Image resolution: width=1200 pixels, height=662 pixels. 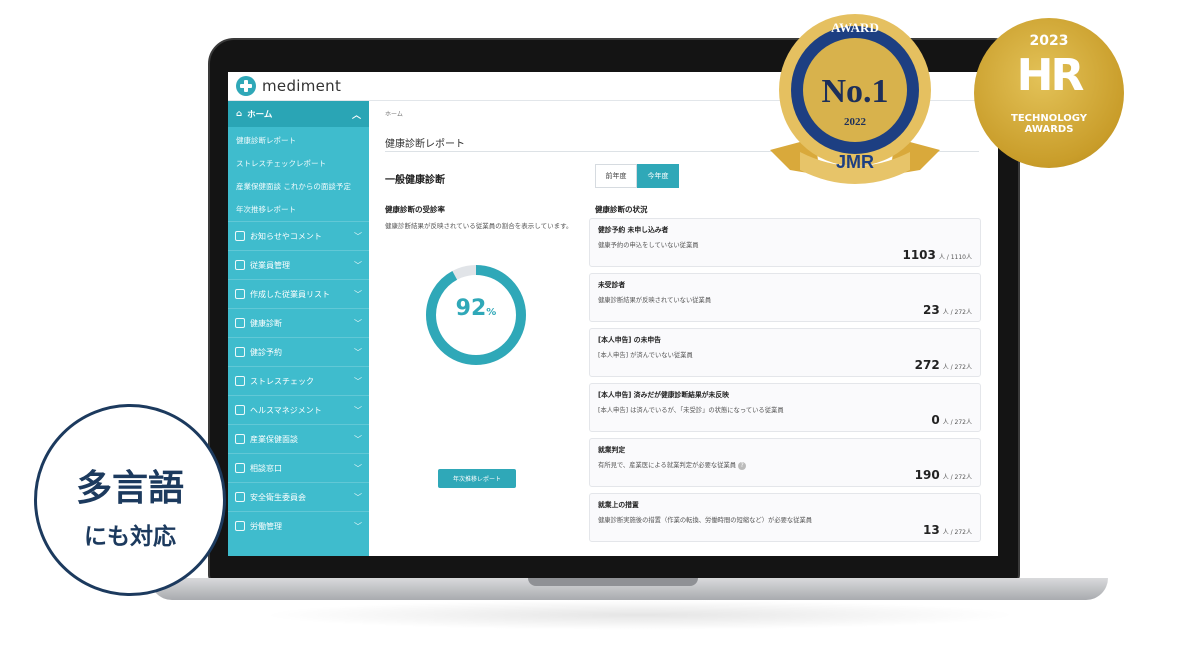 I want to click on sidebar-item-employees: 従業員管理 ﹀, so click(x=298, y=264).